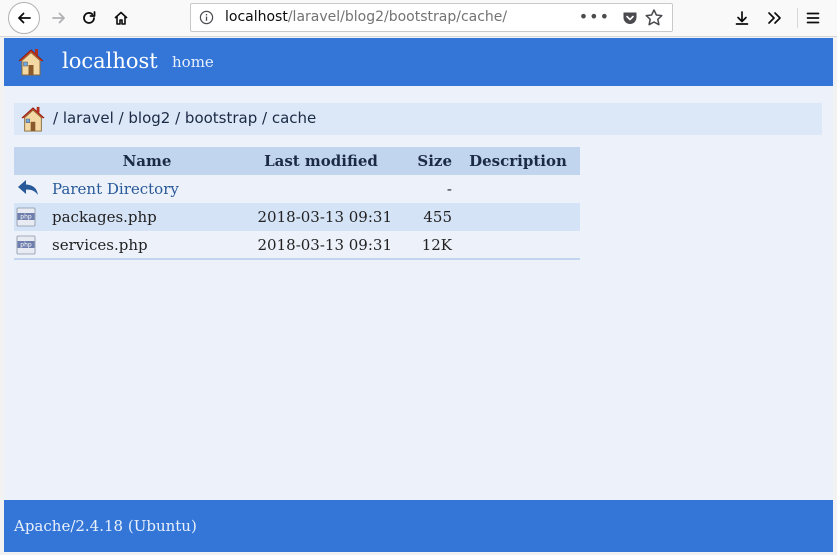  What do you see at coordinates (449, 189) in the screenshot?
I see `file-size: -` at bounding box center [449, 189].